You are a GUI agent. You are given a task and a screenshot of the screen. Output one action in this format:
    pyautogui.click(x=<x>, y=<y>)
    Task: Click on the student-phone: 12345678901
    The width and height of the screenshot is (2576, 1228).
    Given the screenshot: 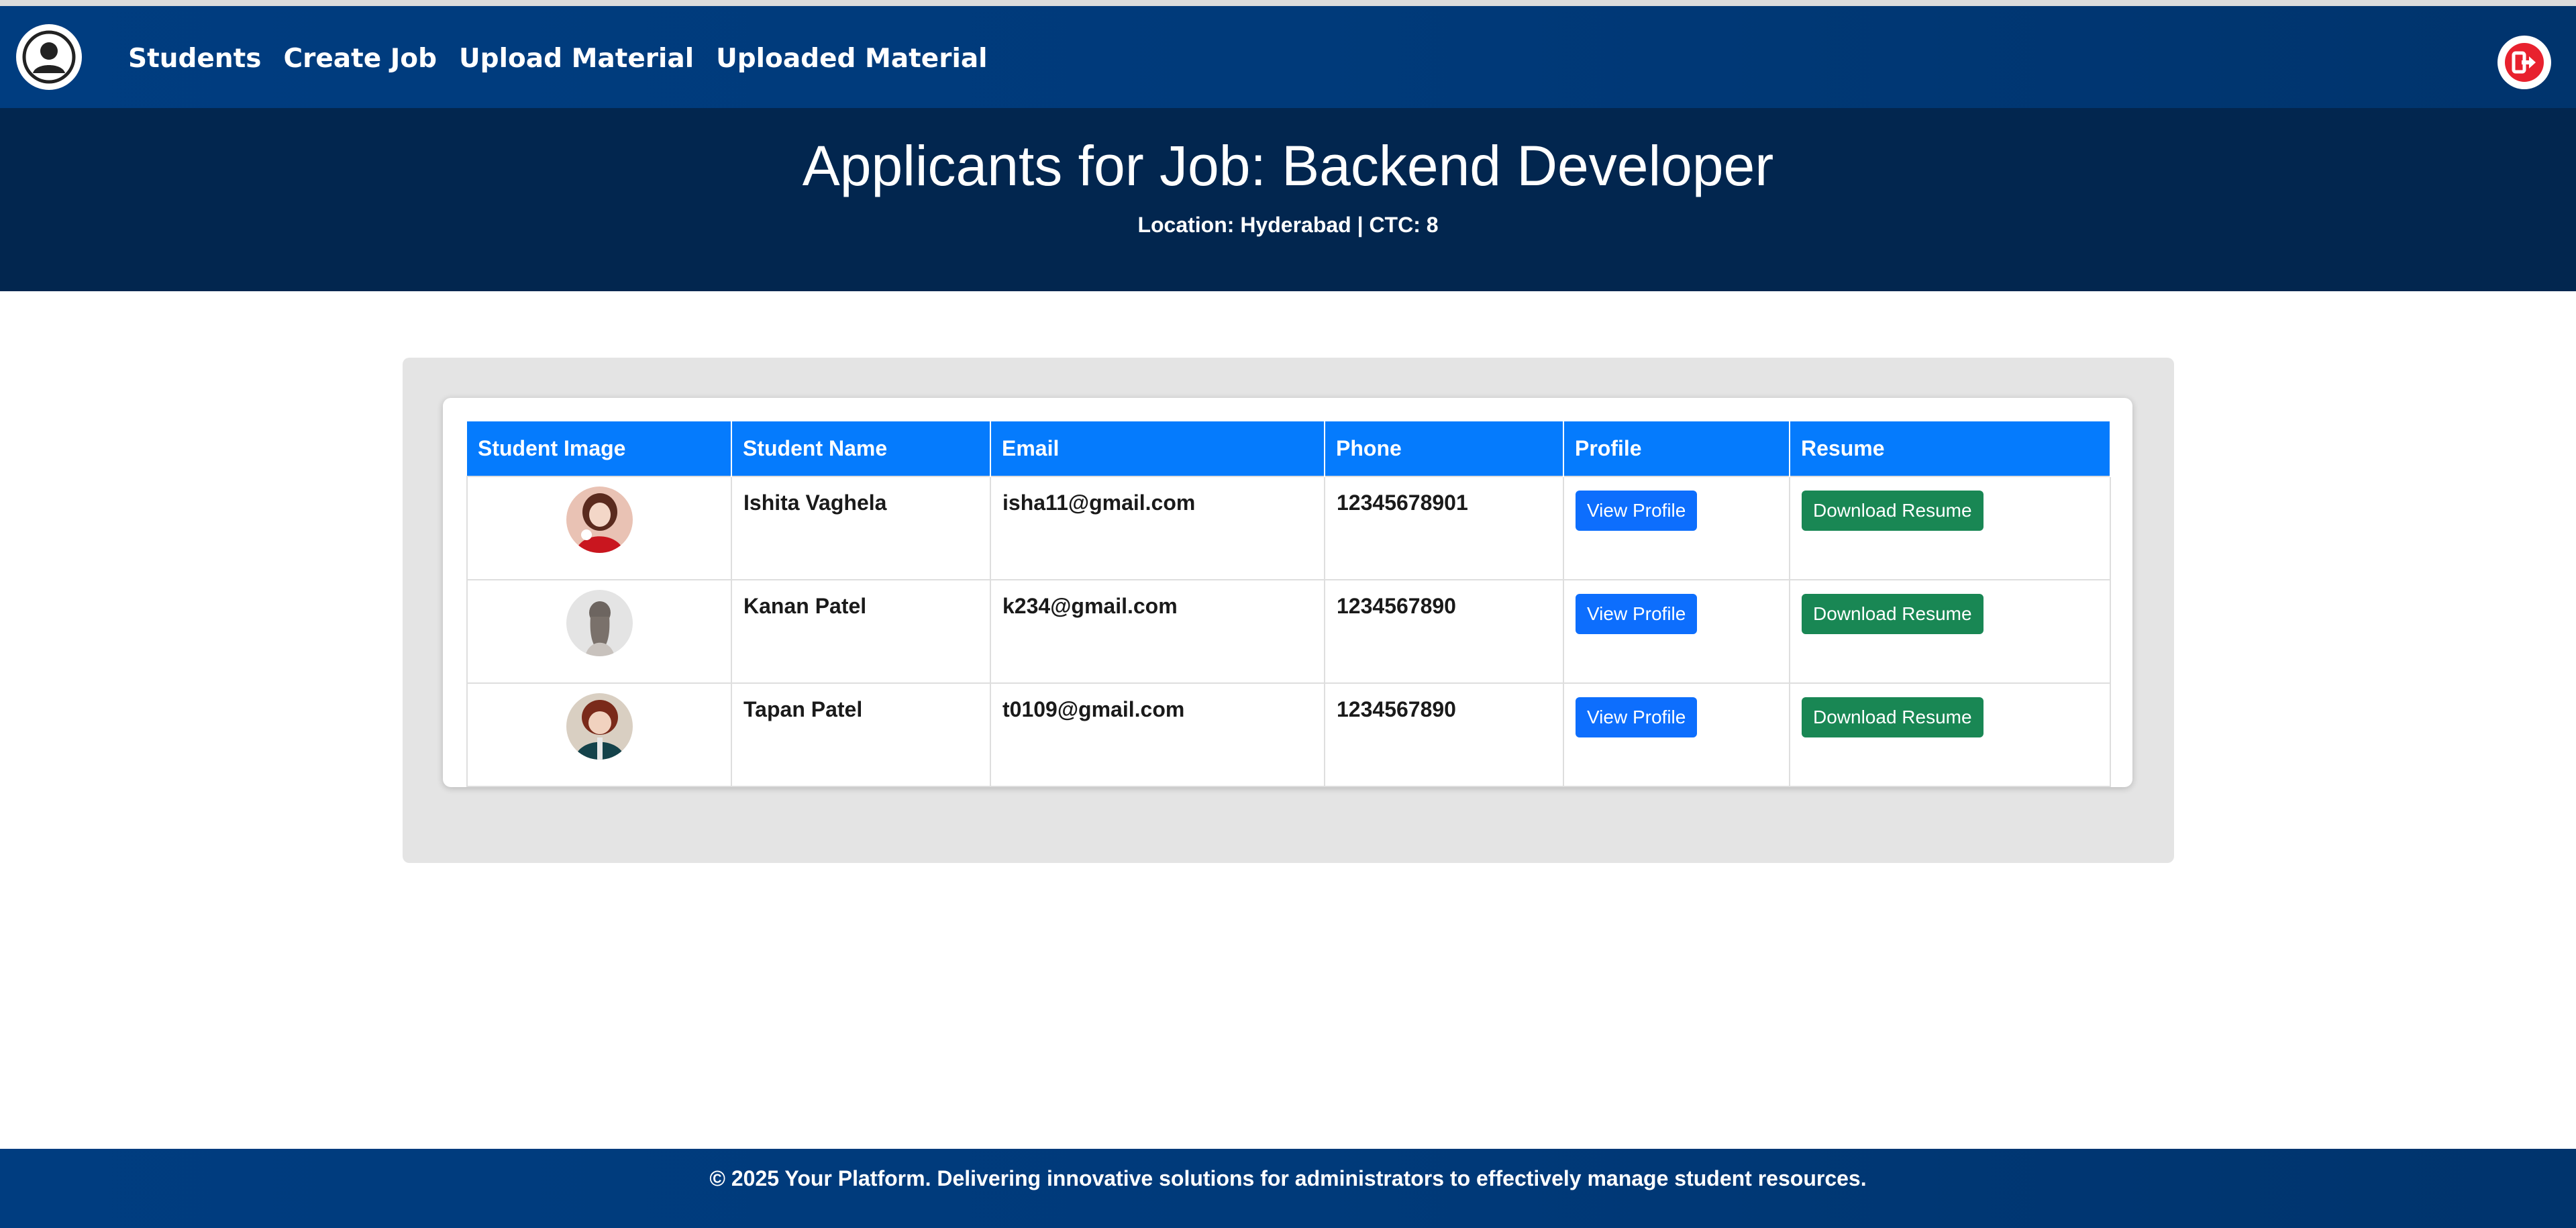 What is the action you would take?
    pyautogui.click(x=1444, y=528)
    